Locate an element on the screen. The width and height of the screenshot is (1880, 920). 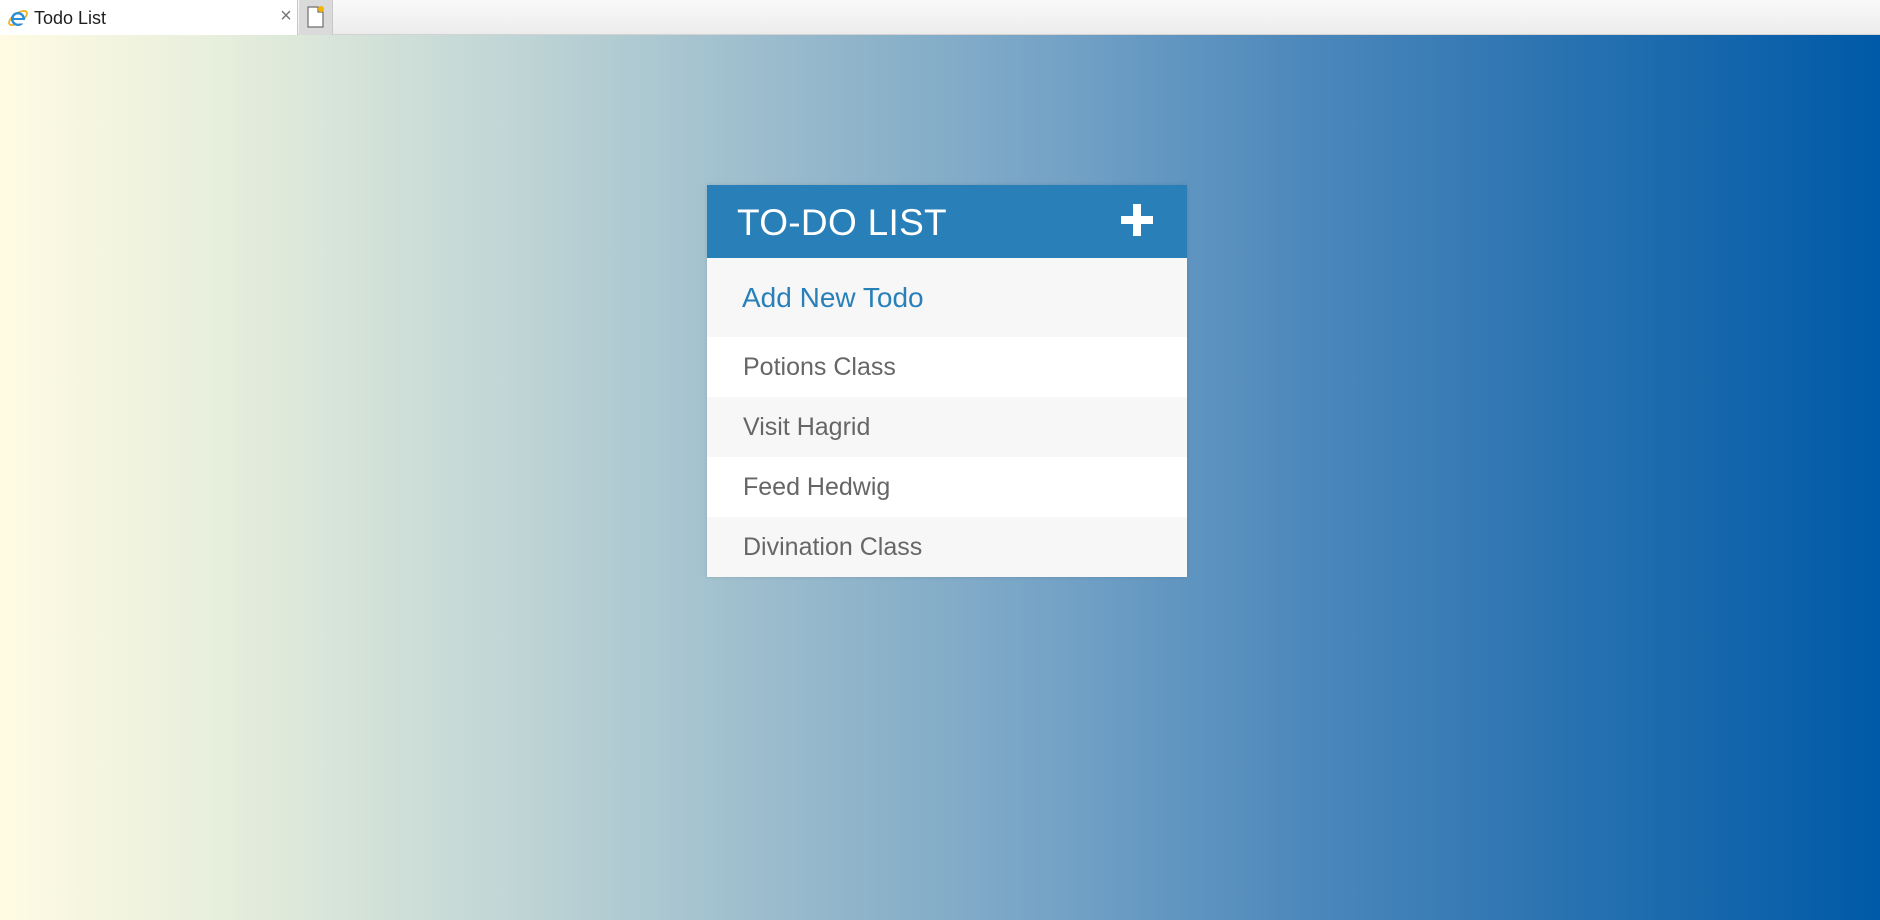
new-tab-button is located at coordinates (316, 17).